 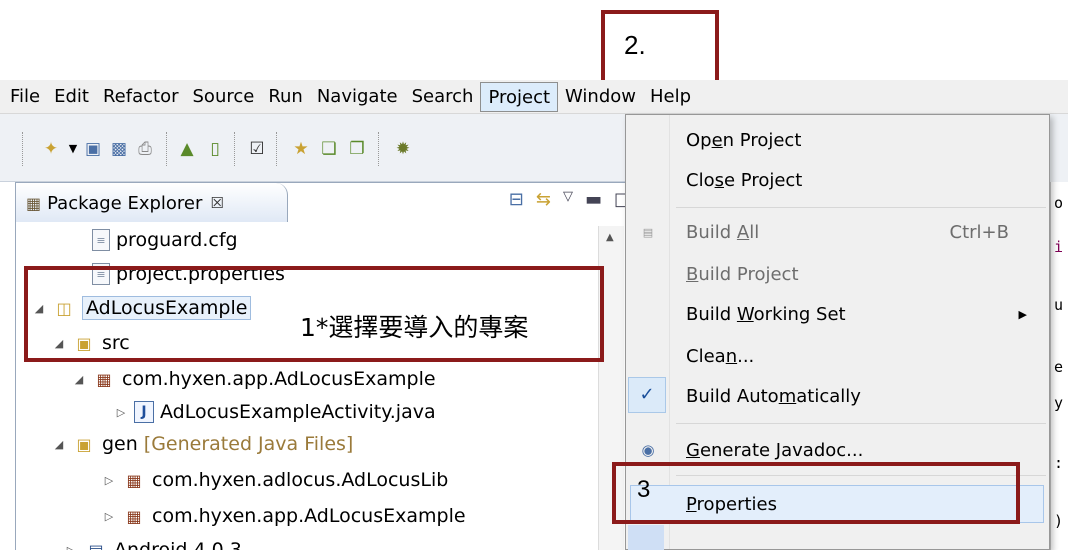 What do you see at coordinates (1059, 305) in the screenshot?
I see `editor-text: u` at bounding box center [1059, 305].